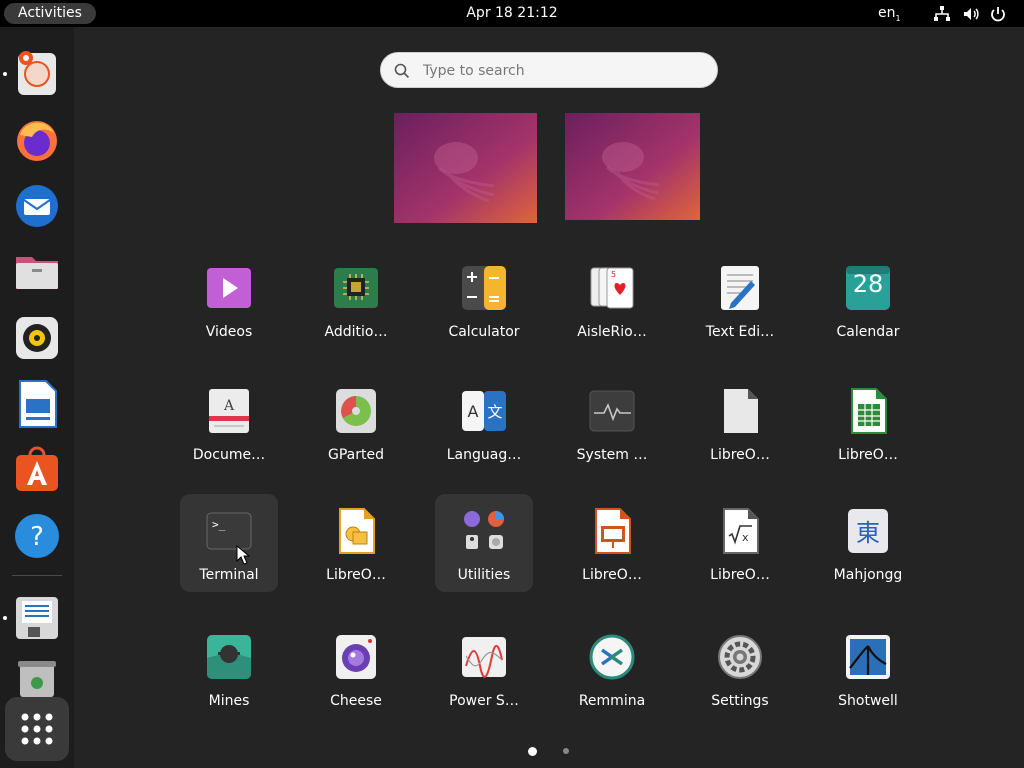  What do you see at coordinates (356, 288) in the screenshot?
I see `additional-drivers-icon` at bounding box center [356, 288].